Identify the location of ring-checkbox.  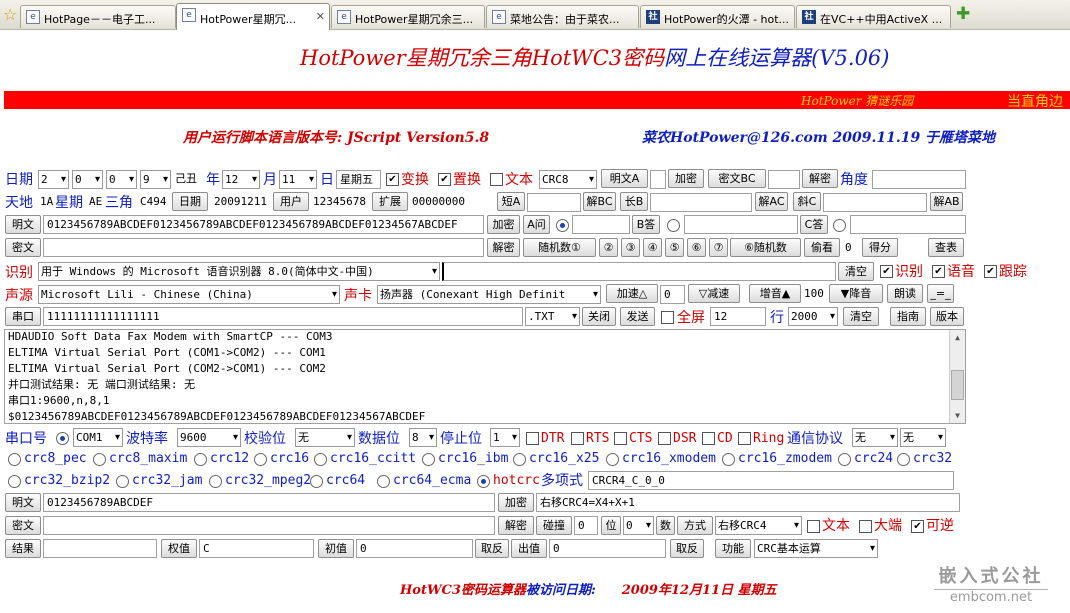
(744, 438).